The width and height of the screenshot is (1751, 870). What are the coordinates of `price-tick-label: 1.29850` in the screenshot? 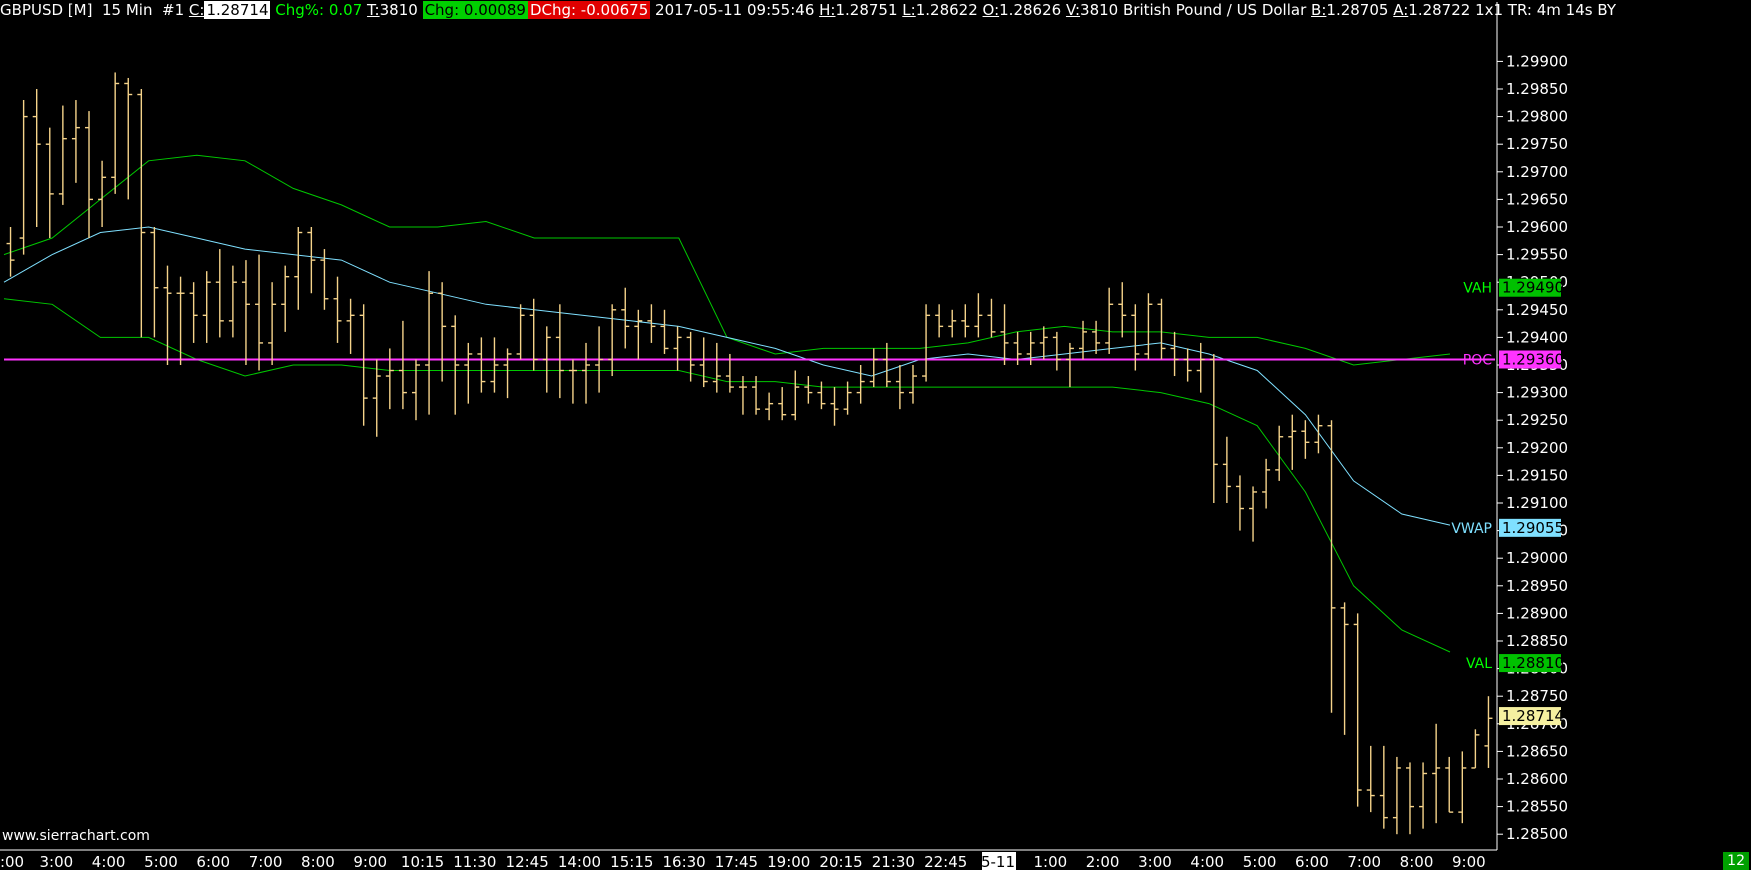 It's located at (1537, 89).